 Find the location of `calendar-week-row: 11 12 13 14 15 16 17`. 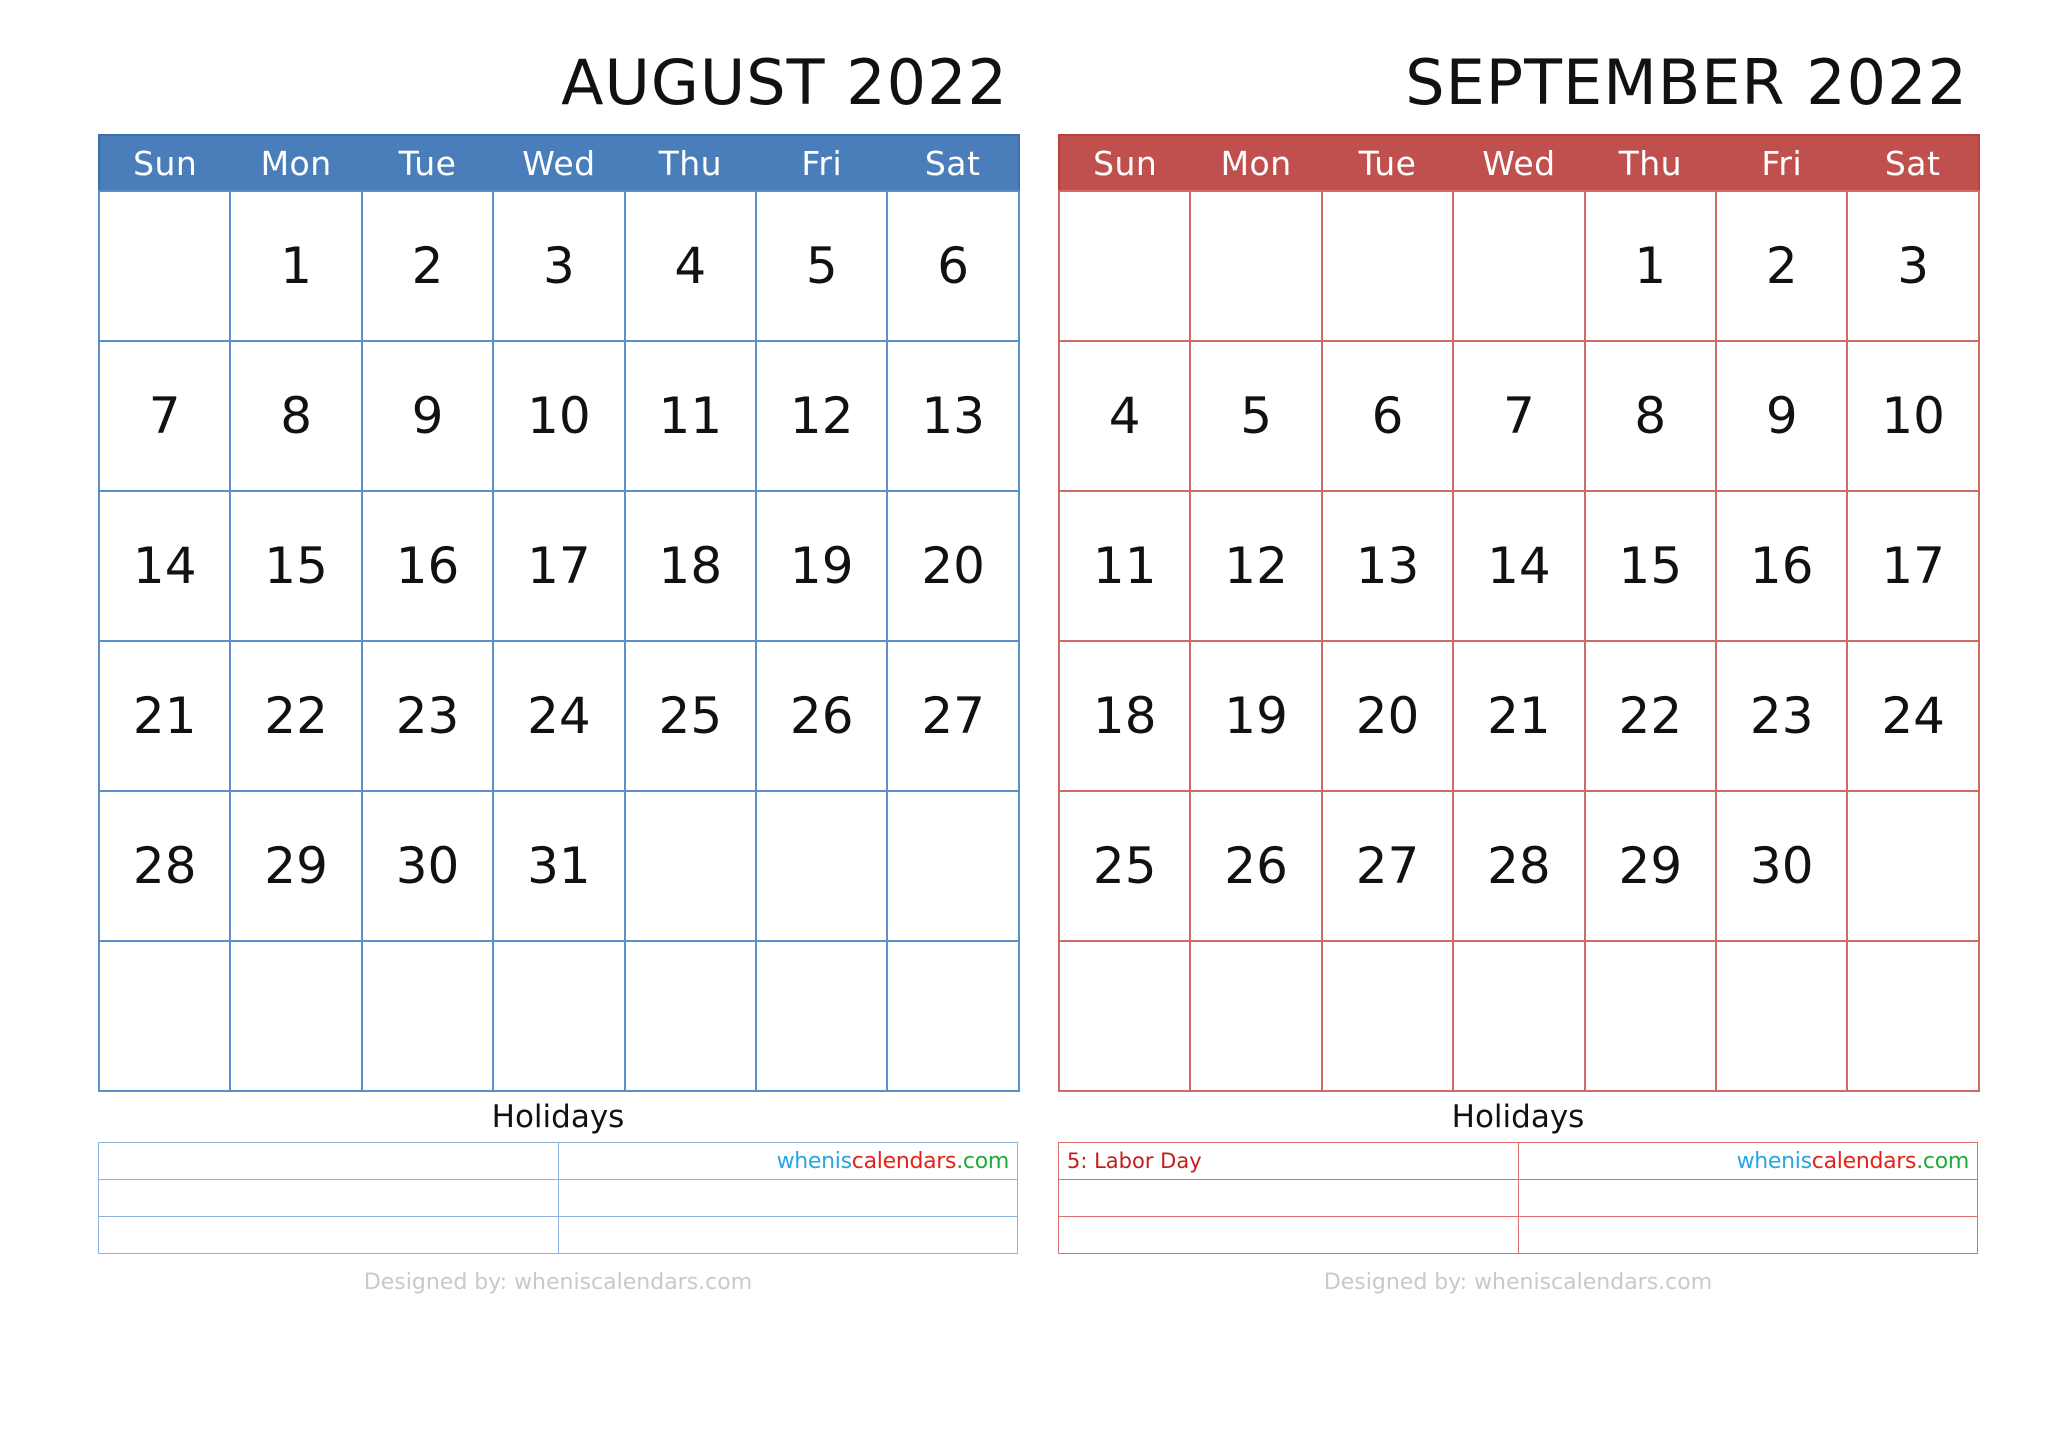

calendar-week-row: 11 12 13 14 15 16 17 is located at coordinates (1518, 566).